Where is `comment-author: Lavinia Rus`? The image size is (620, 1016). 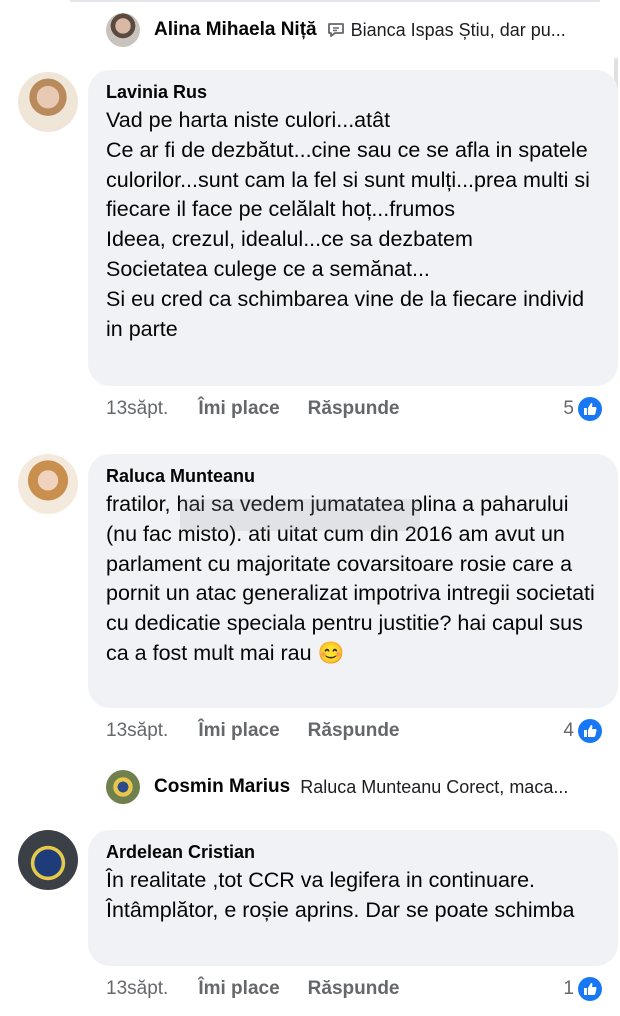
comment-author: Lavinia Rus is located at coordinates (354, 92).